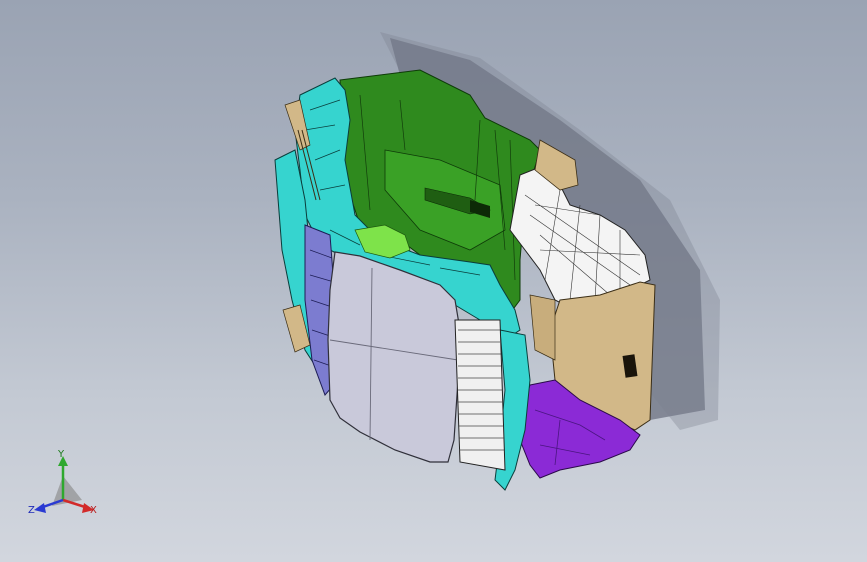 The height and width of the screenshot is (562, 867). What do you see at coordinates (31, 510) in the screenshot?
I see `z-axis-label: Z` at bounding box center [31, 510].